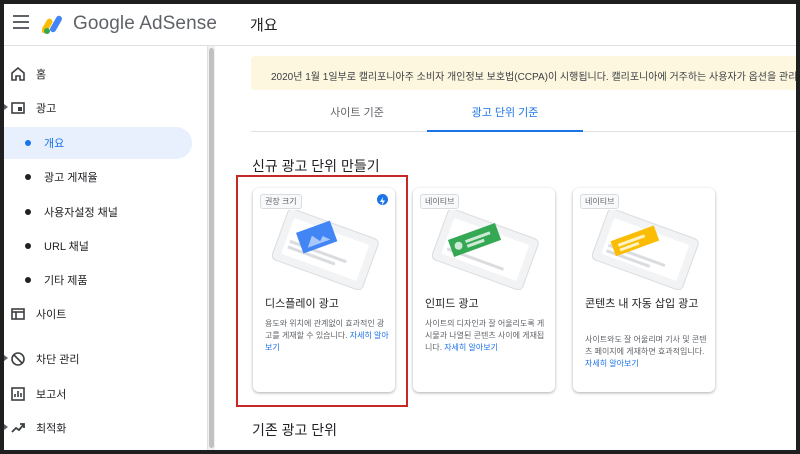 This screenshot has width=800, height=454. Describe the element at coordinates (106, 108) in the screenshot. I see `sidebar-item-ads: 광고` at that location.